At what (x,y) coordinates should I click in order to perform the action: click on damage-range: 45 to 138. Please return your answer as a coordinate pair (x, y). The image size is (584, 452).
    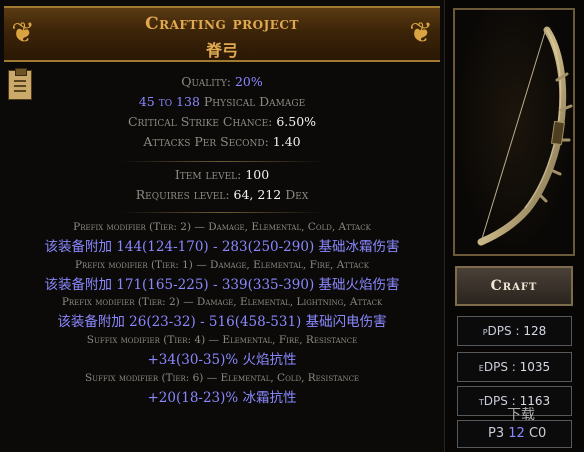
    Looking at the image, I should click on (169, 101).